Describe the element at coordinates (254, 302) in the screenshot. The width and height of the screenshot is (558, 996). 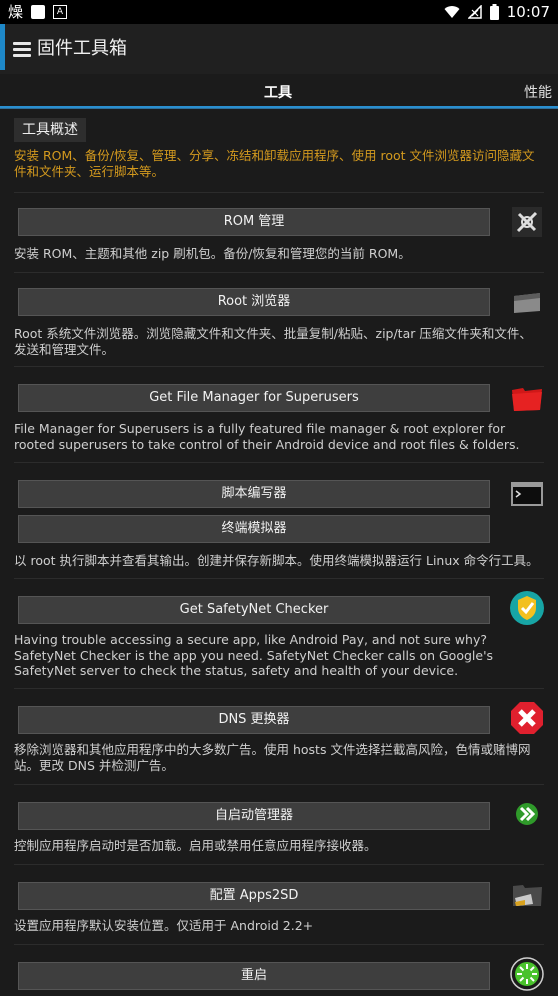
I see `root-browser-button: Root 浏览器` at that location.